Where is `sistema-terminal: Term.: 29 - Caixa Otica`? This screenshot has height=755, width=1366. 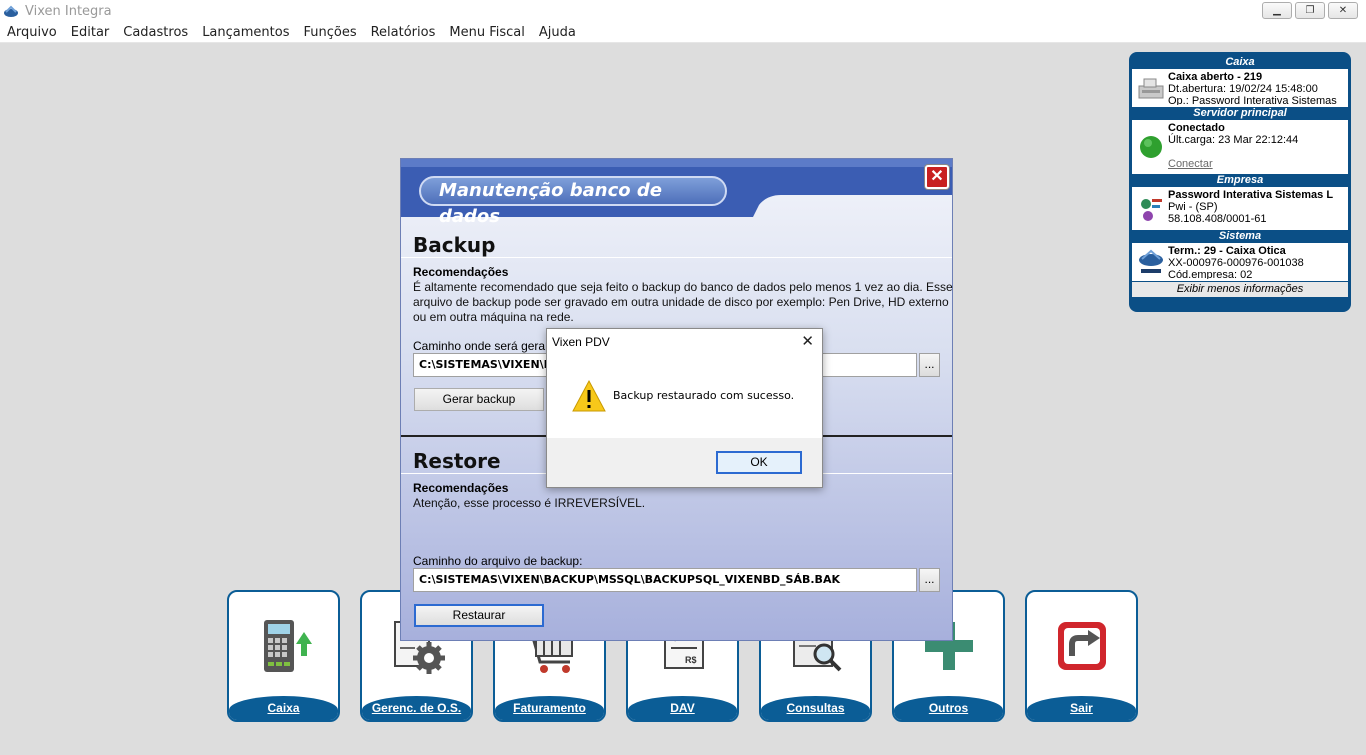 sistema-terminal: Term.: 29 - Caixa Otica is located at coordinates (1227, 251).